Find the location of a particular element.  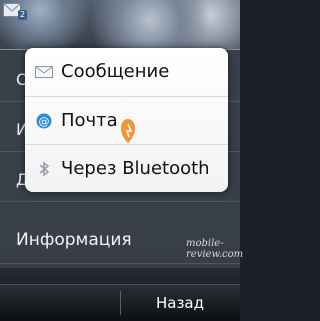

watermark: mobile-review.com is located at coordinates (215, 249).